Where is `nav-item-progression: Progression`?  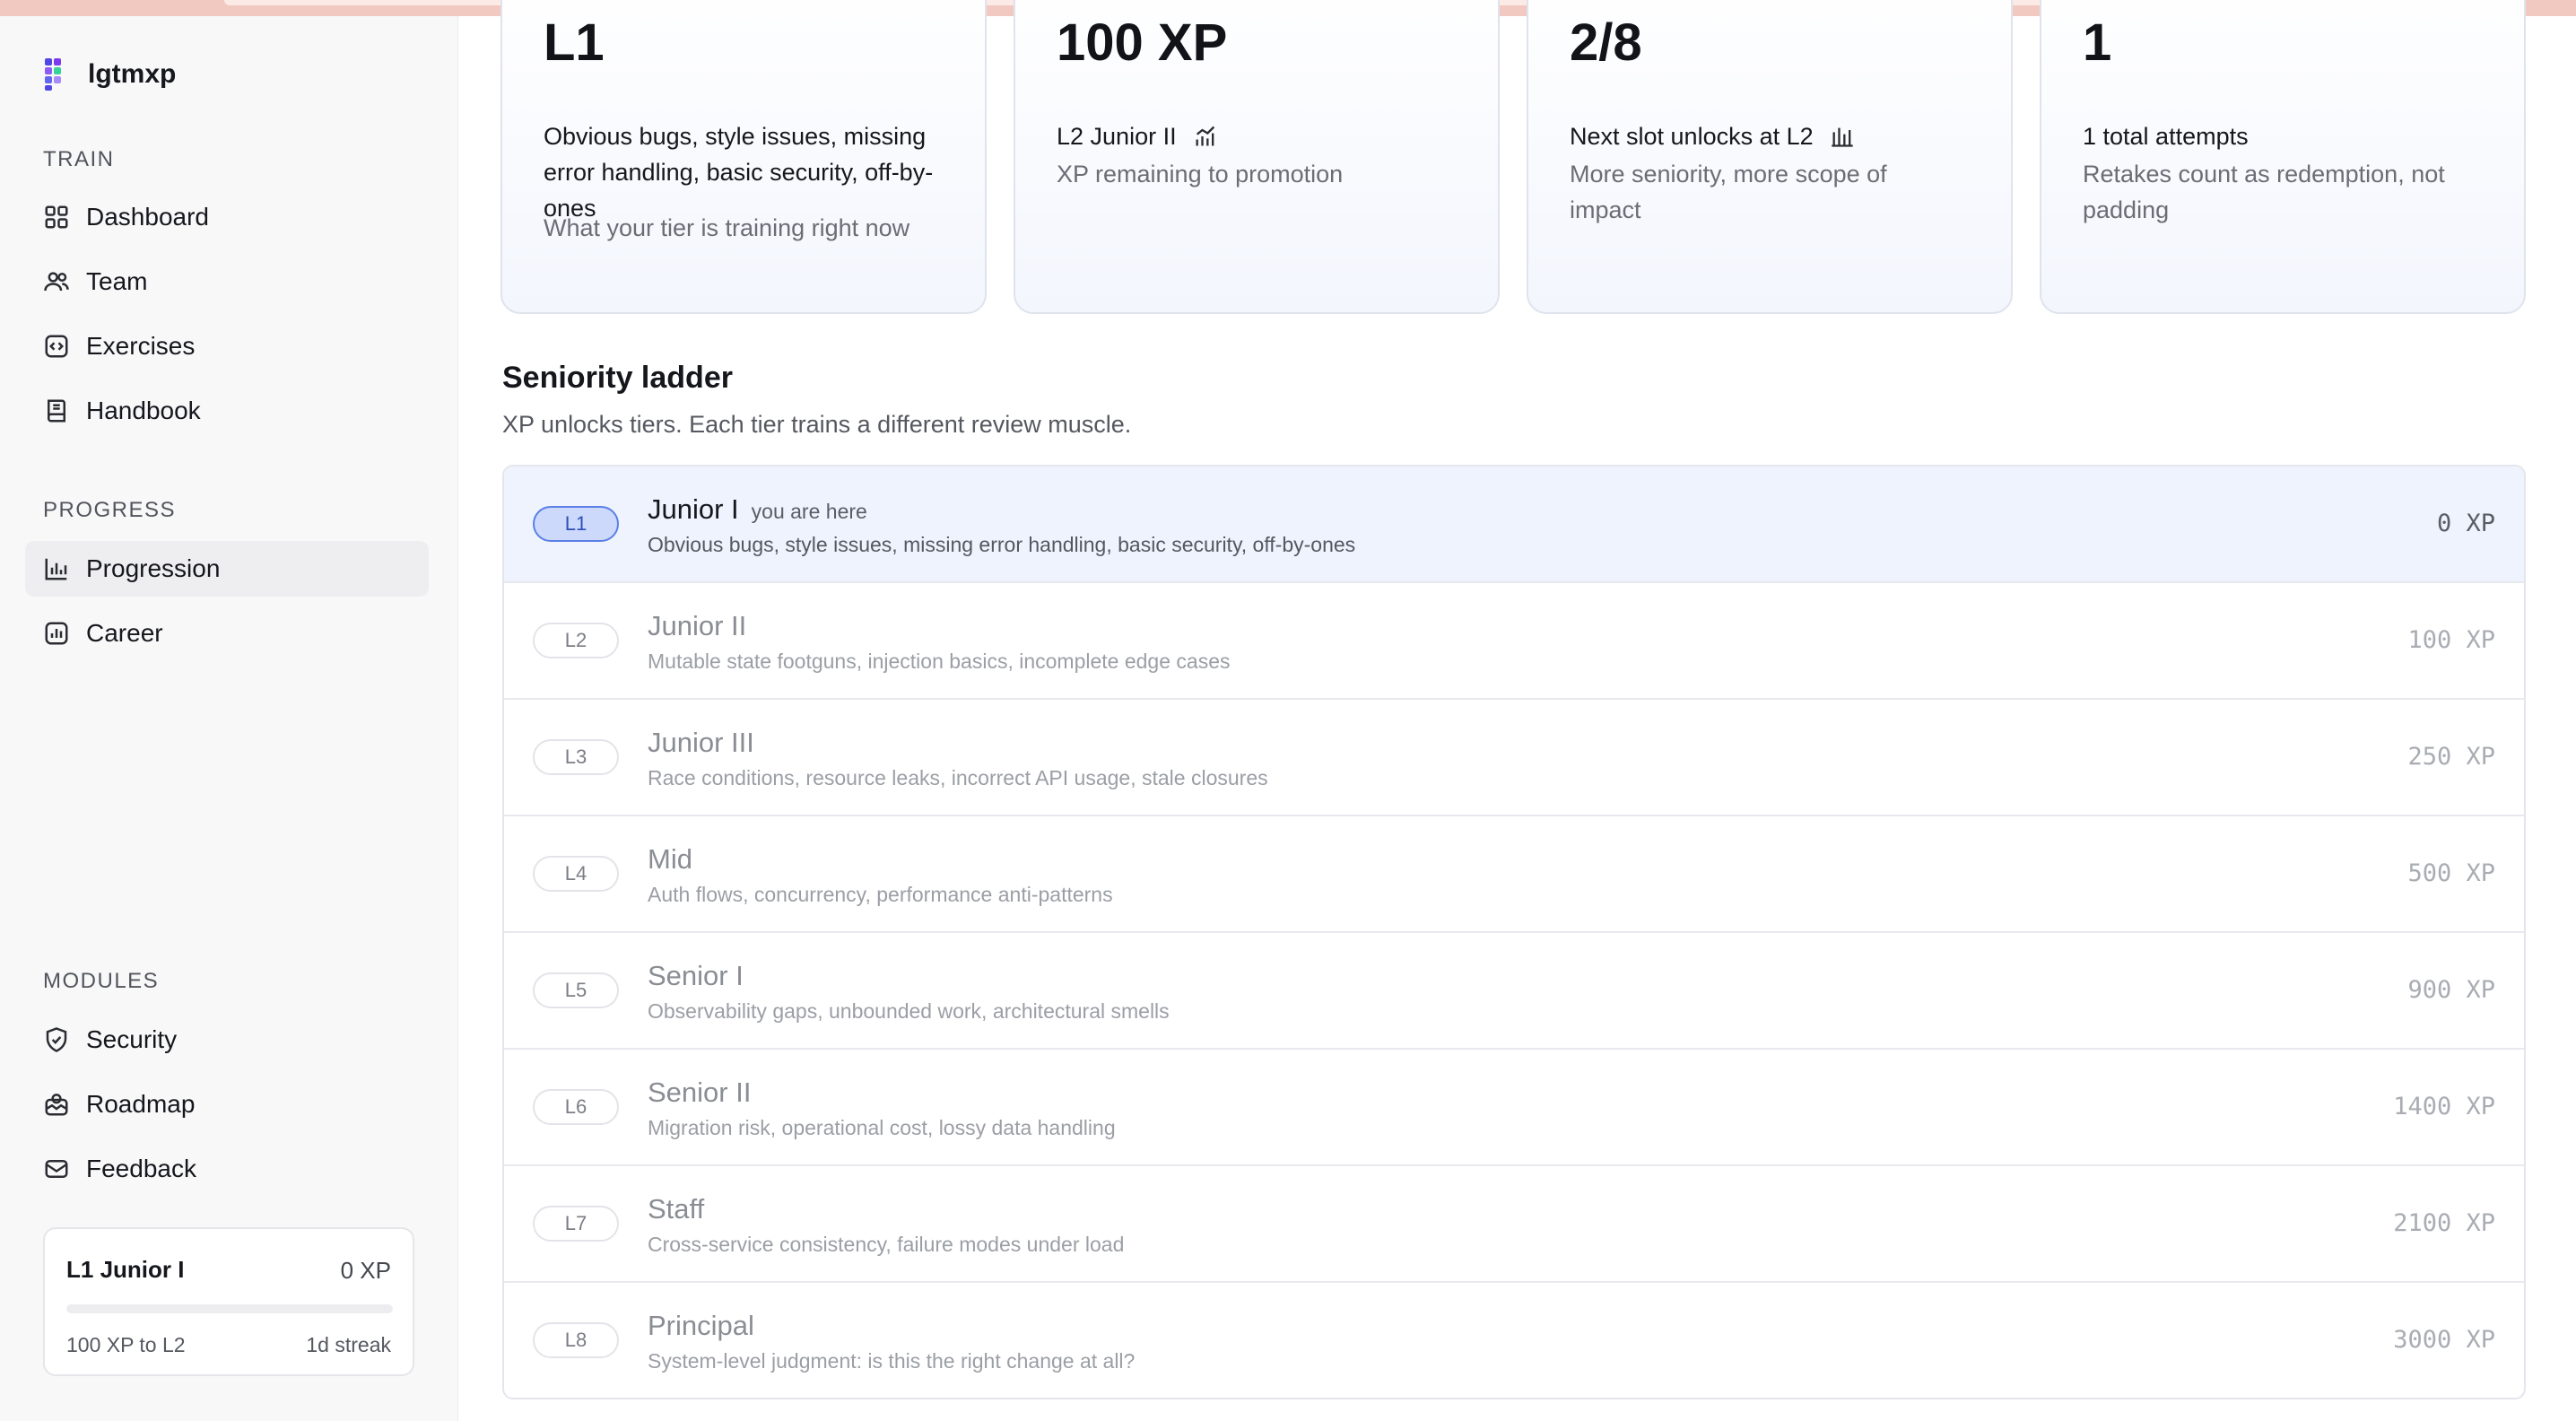
nav-item-progression: Progression is located at coordinates (227, 569).